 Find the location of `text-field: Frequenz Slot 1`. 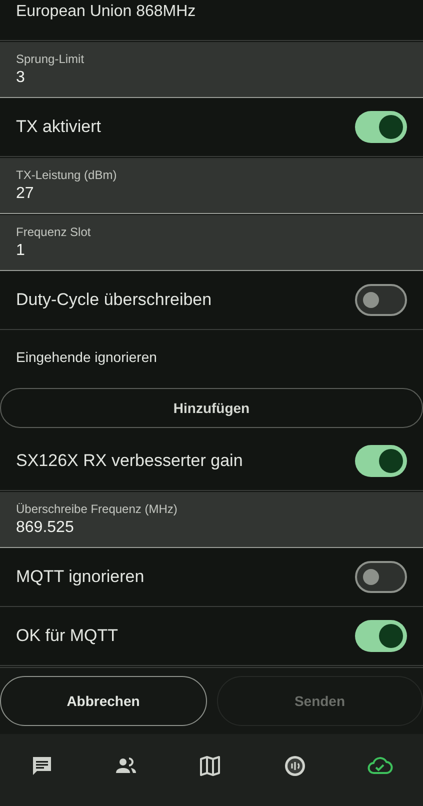

text-field: Frequenz Slot 1 is located at coordinates (211, 243).